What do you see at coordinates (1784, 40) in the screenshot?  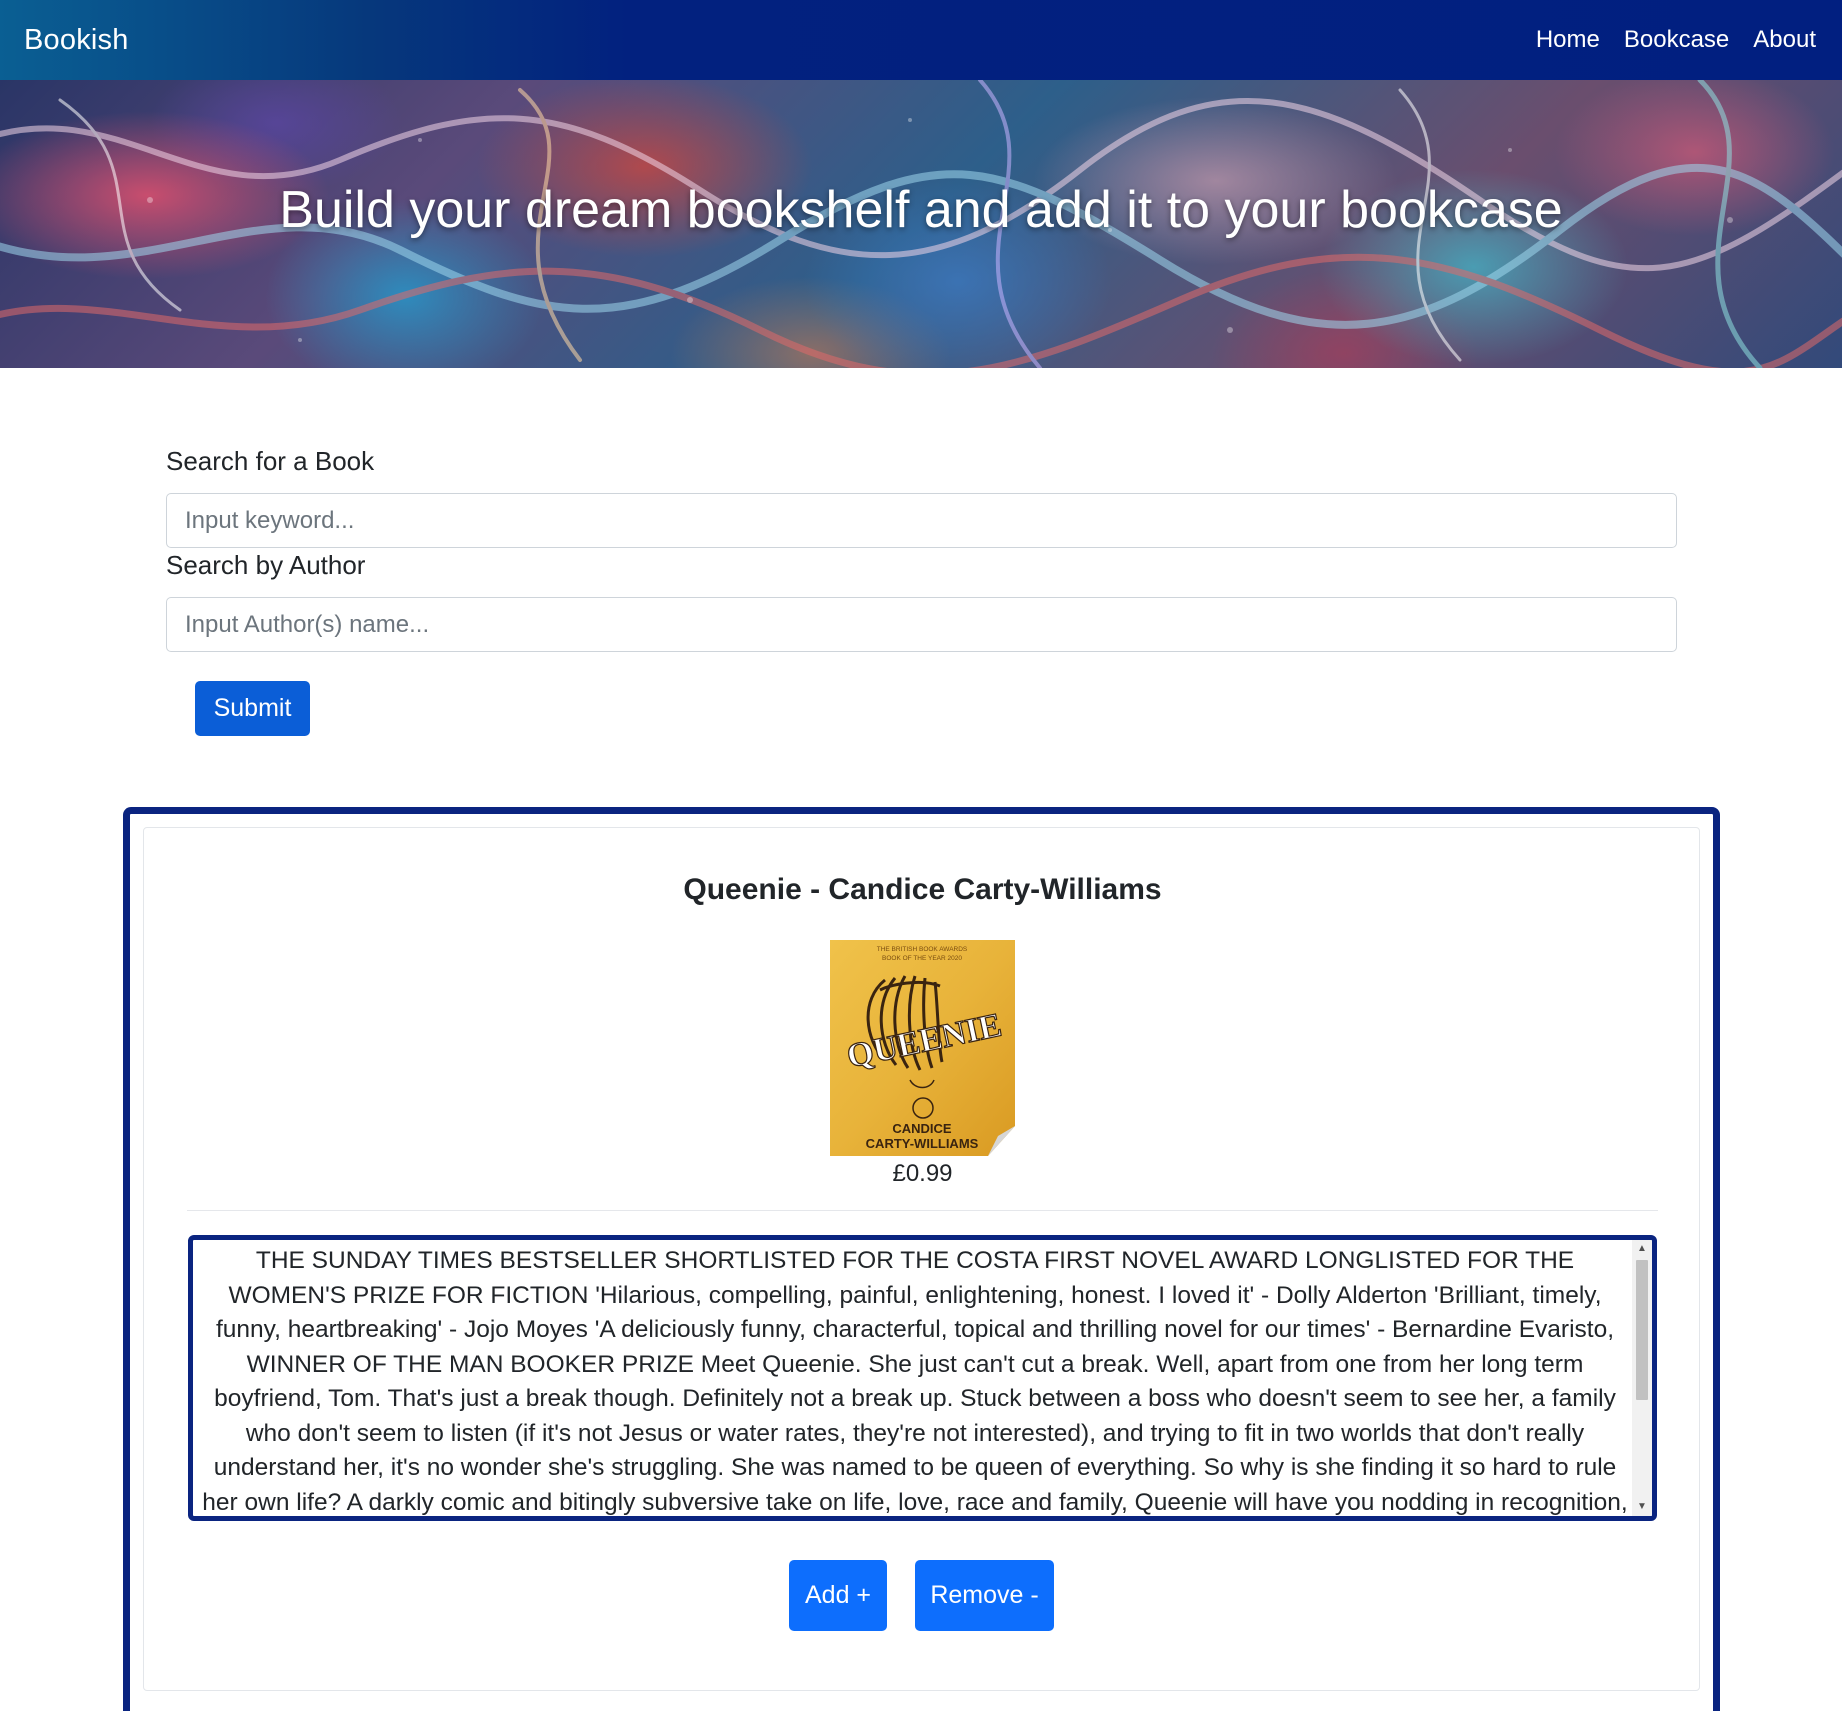 I see `nav-link-about: About` at bounding box center [1784, 40].